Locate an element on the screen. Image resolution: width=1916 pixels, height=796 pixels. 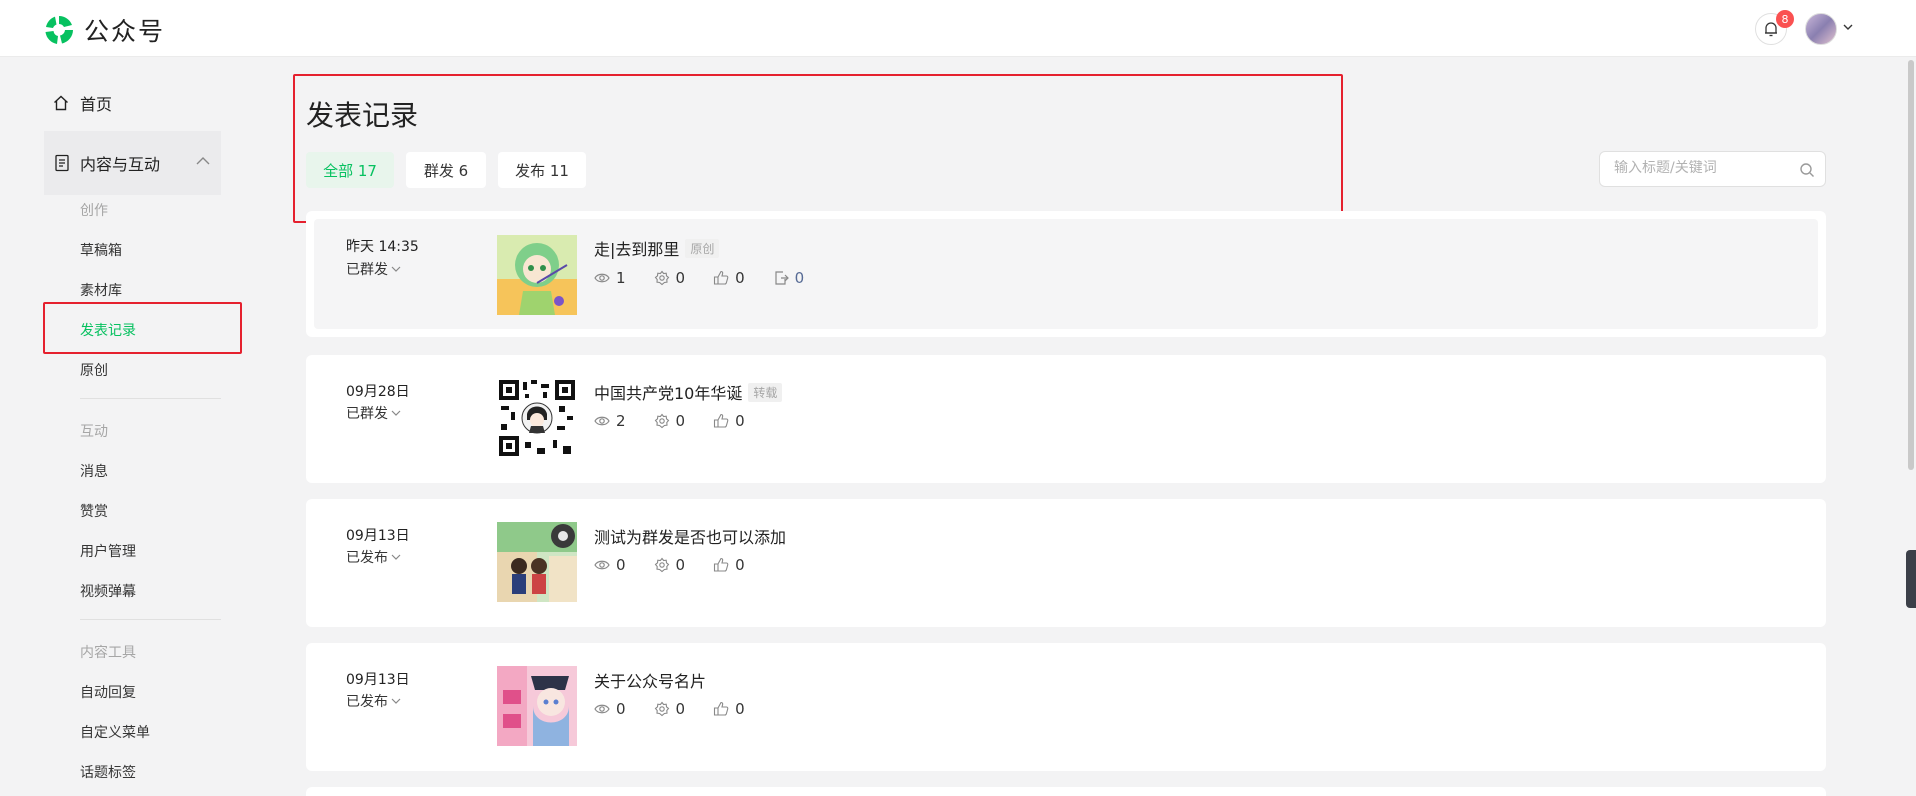
sidebar-item-auto-reply: 自动回复 is located at coordinates (108, 692).